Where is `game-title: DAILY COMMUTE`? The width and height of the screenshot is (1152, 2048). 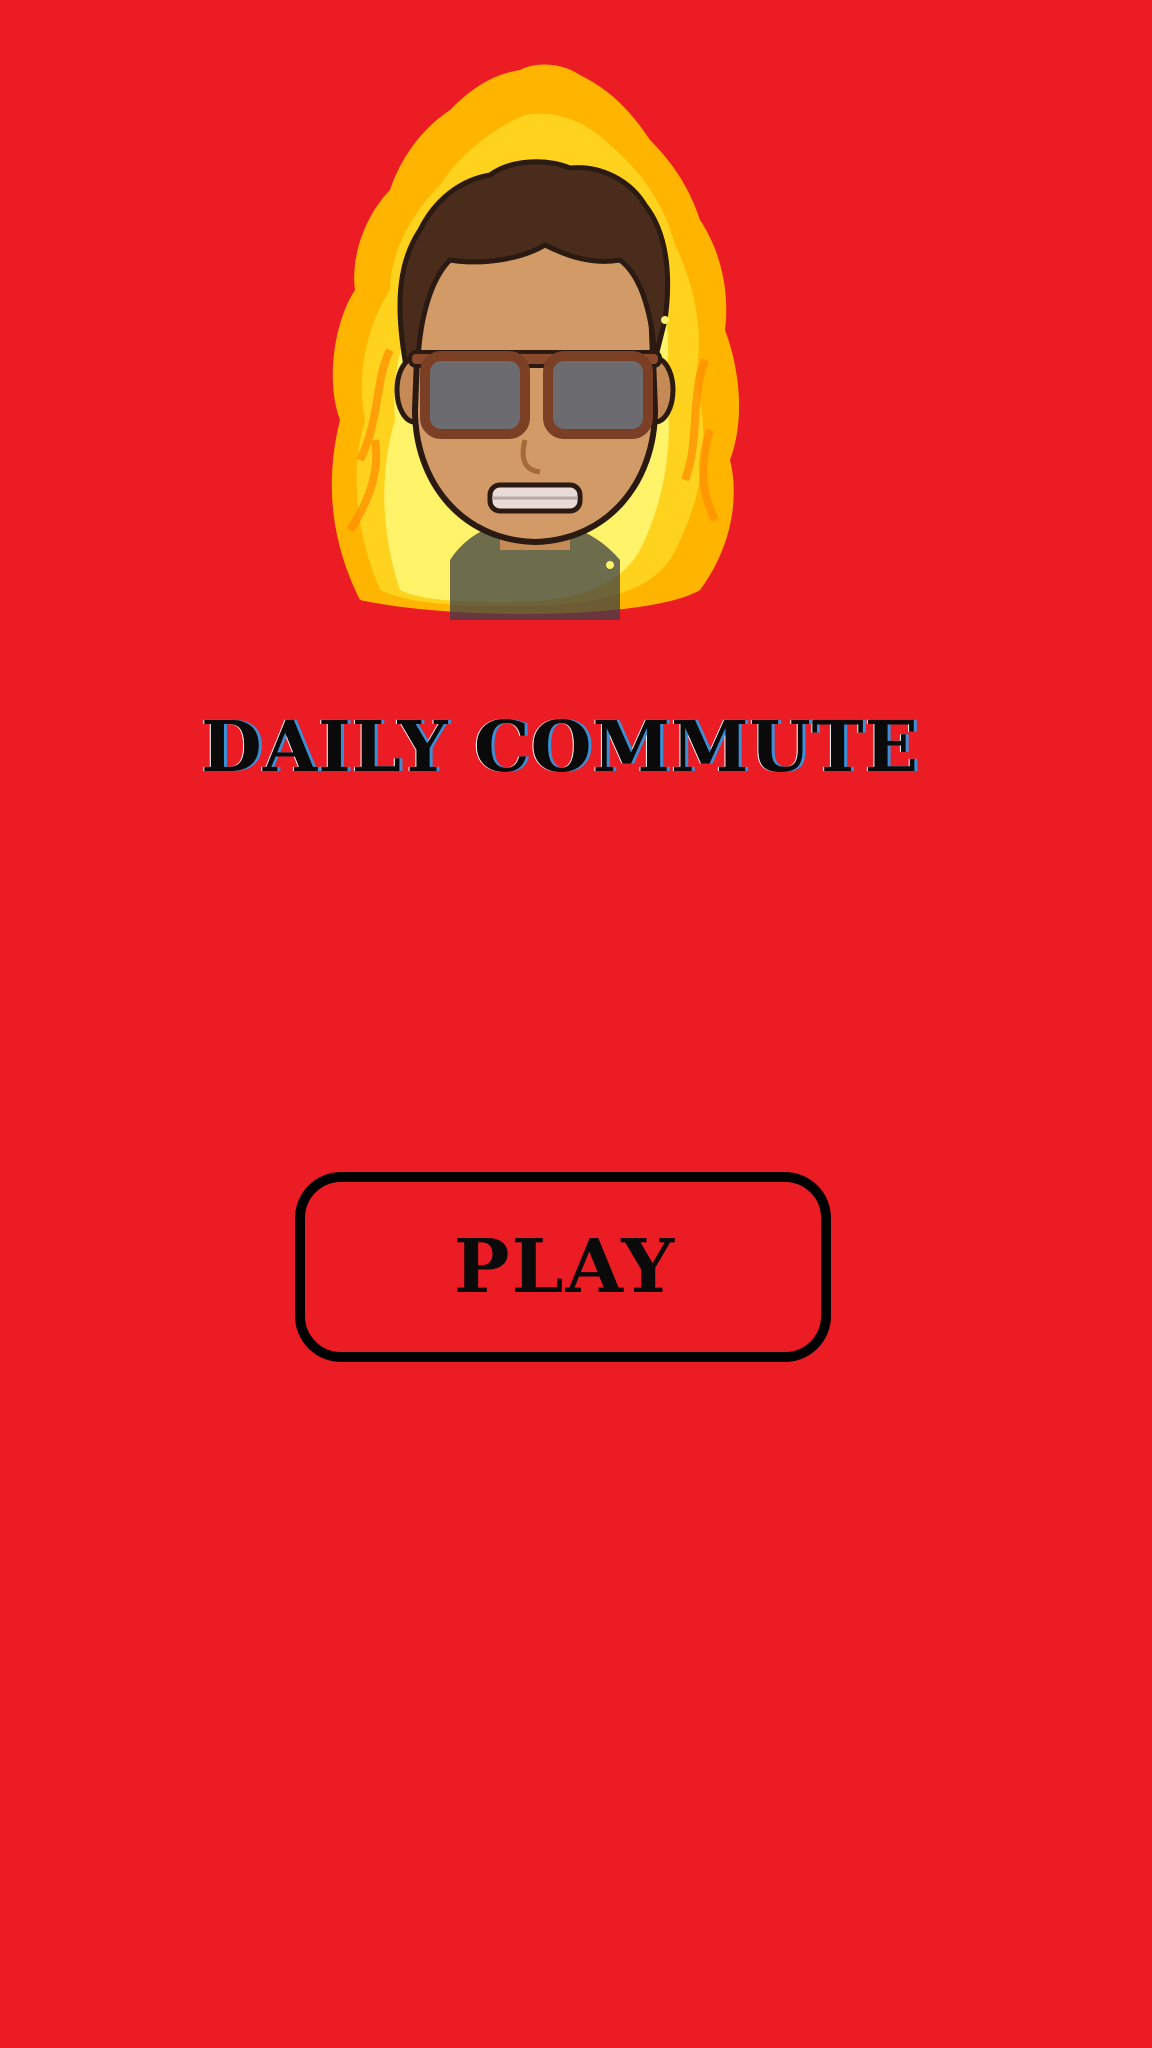 game-title: DAILY COMMUTE is located at coordinates (560, 746).